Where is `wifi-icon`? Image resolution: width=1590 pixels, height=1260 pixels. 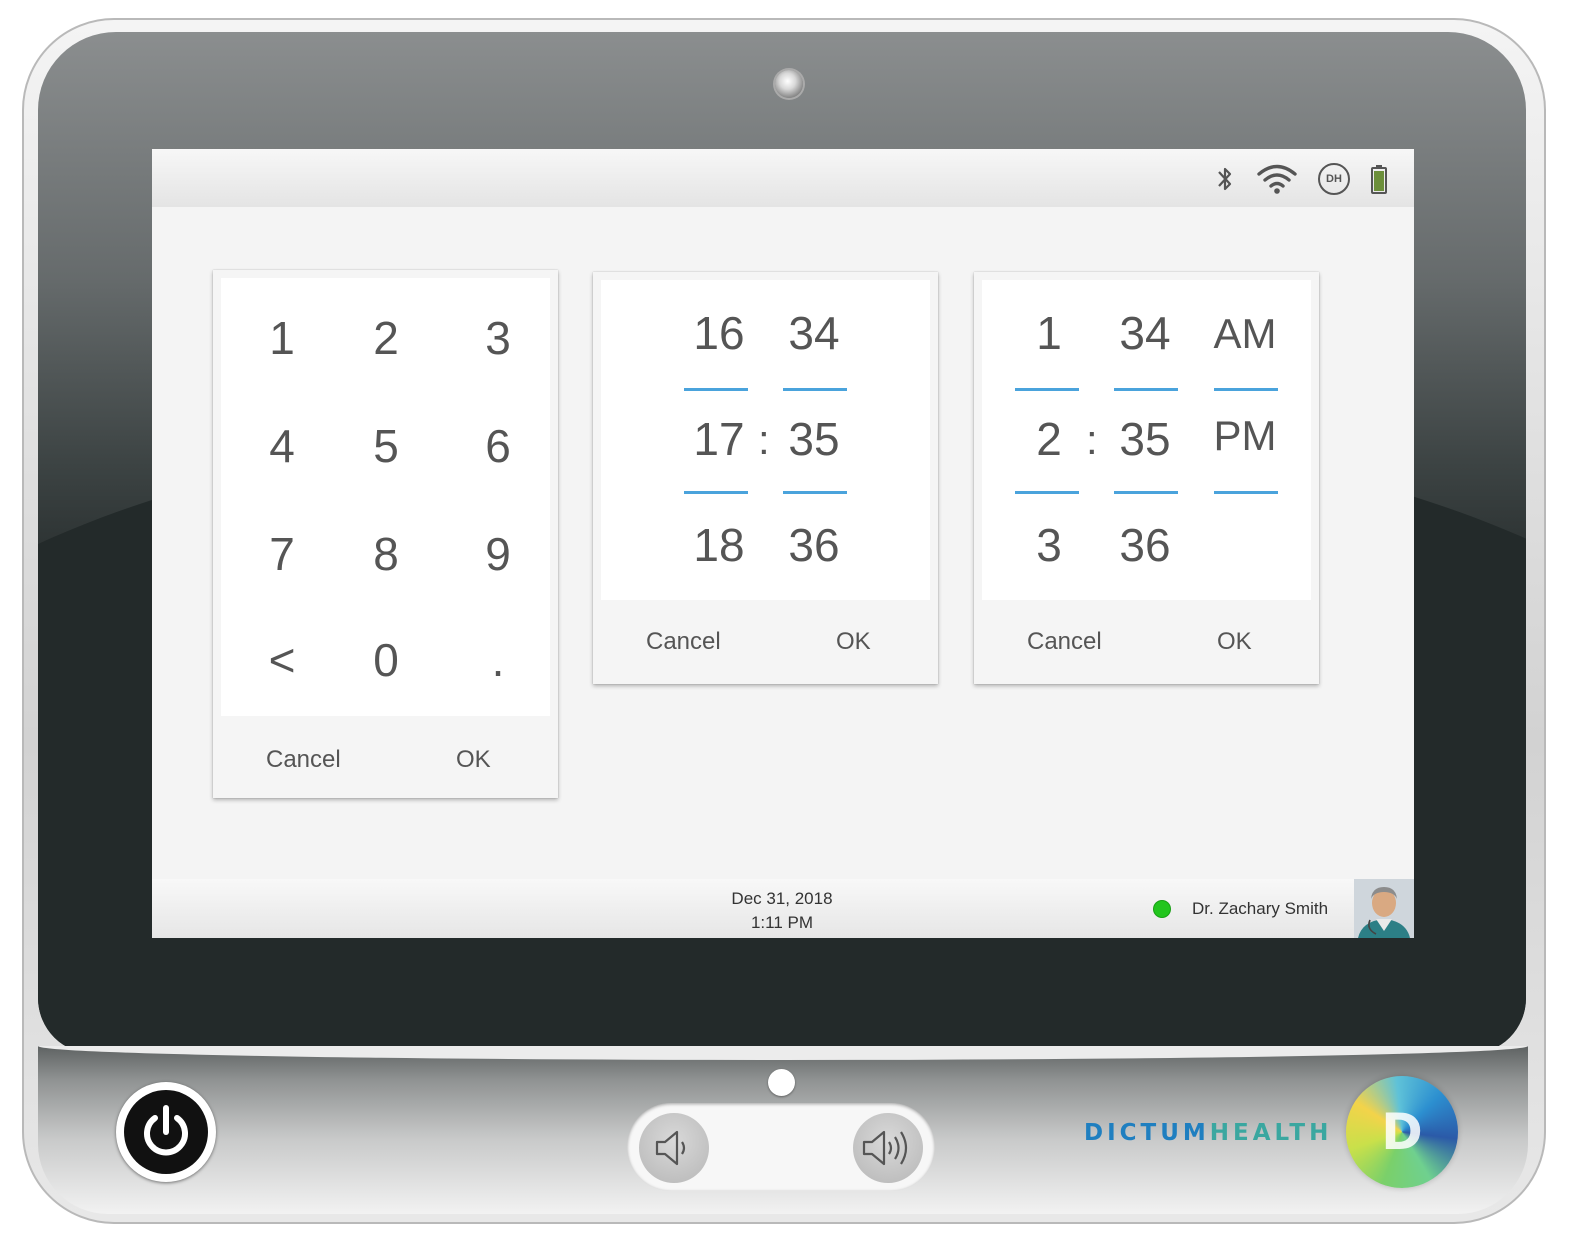
wifi-icon is located at coordinates (1277, 179).